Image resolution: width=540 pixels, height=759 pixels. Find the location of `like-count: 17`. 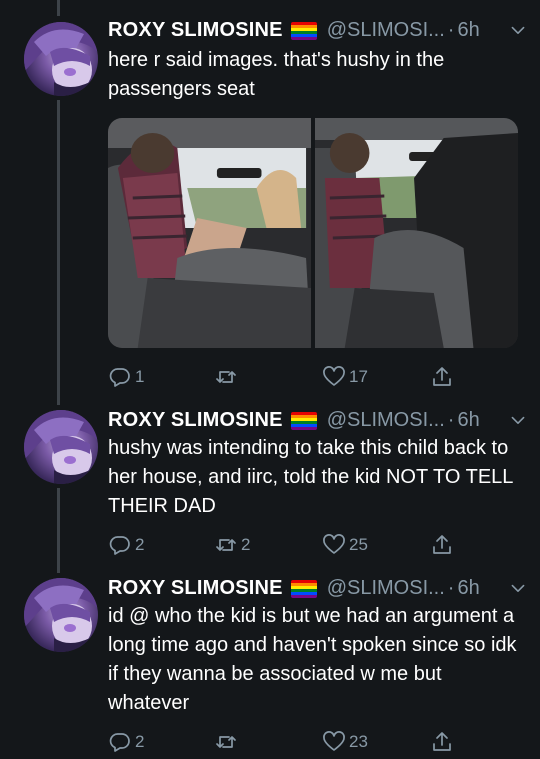

like-count: 17 is located at coordinates (358, 376).